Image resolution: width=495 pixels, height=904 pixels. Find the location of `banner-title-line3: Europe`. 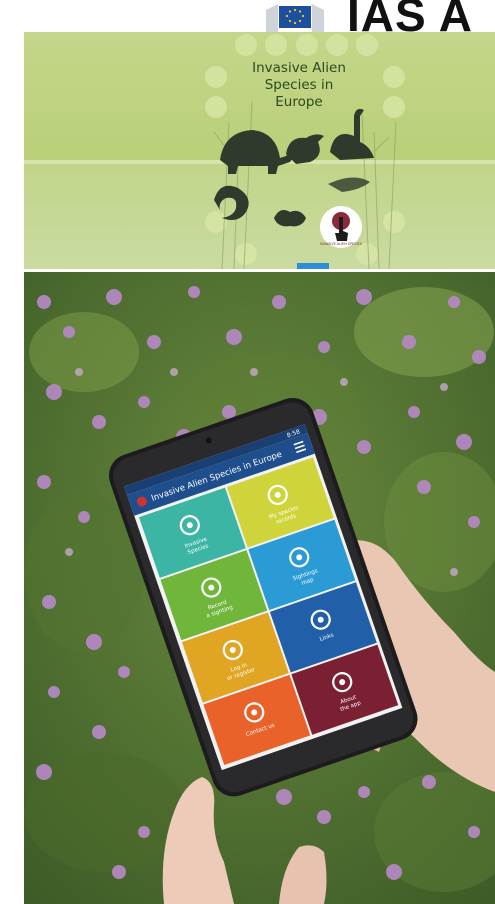

banner-title-line3: Europe is located at coordinates (299, 102).